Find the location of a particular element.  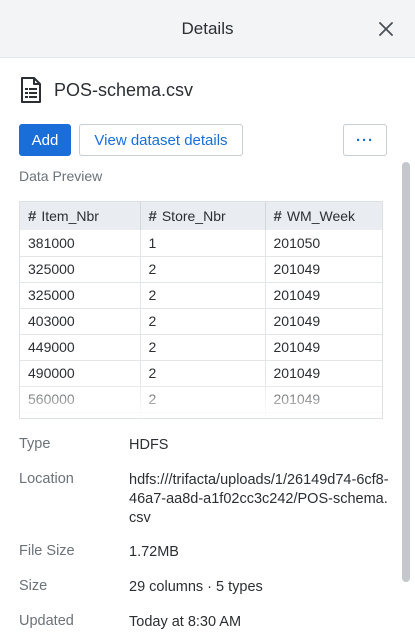

file-size-value: 1.72MB is located at coordinates (154, 552).